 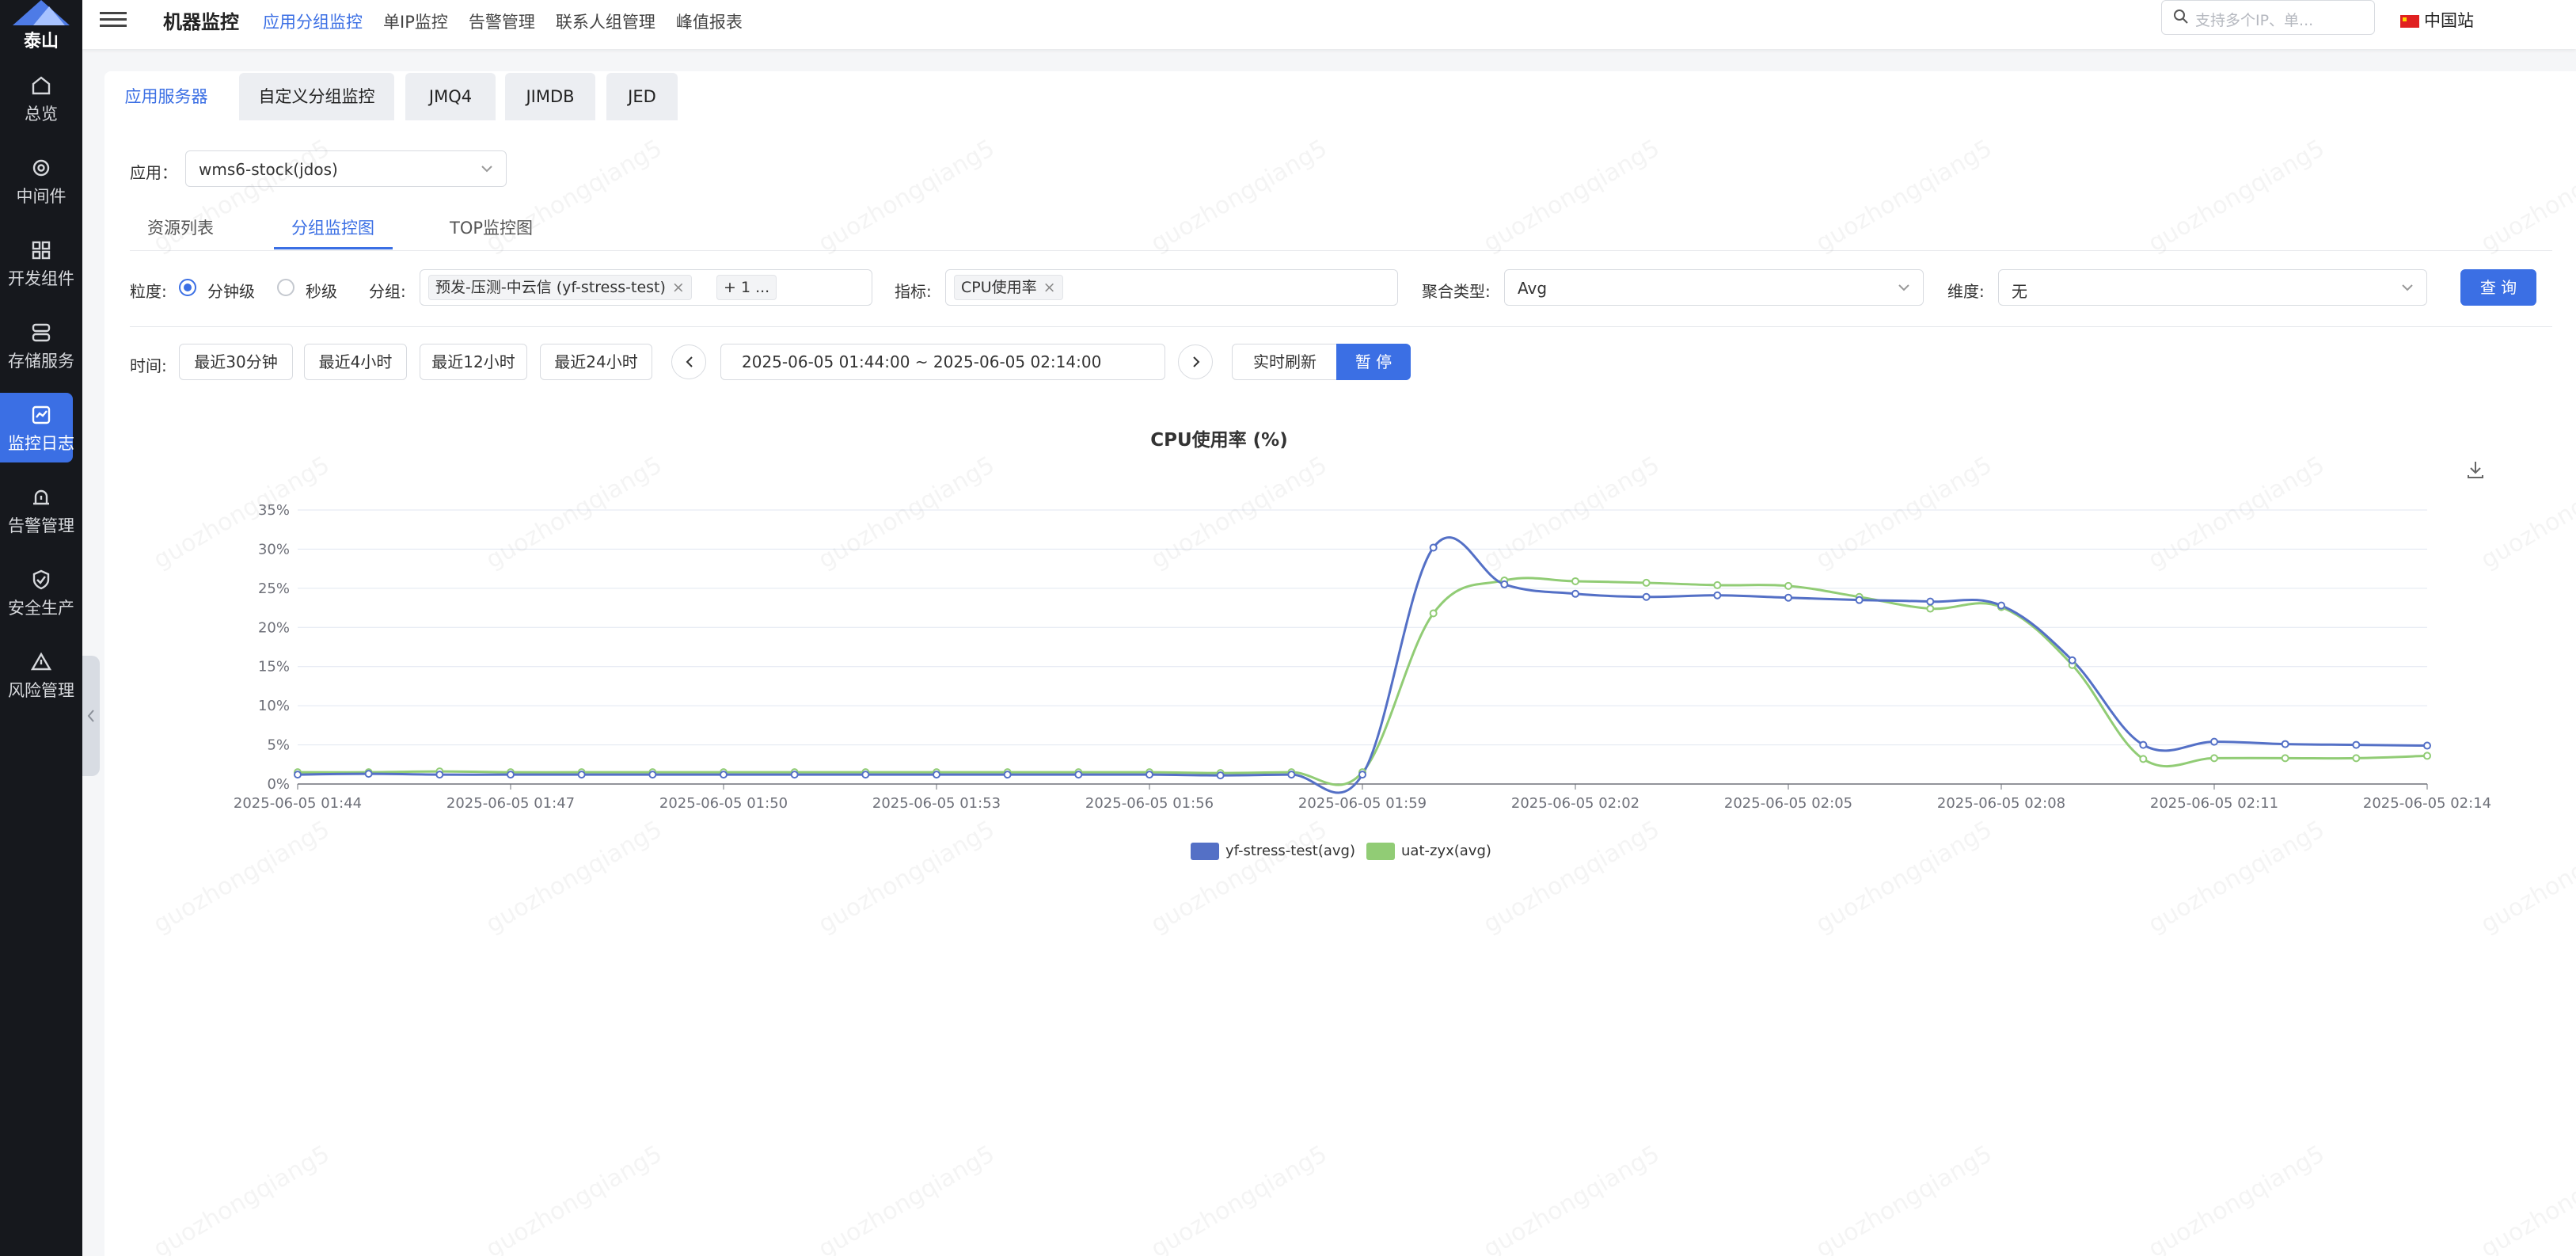 What do you see at coordinates (41, 497) in the screenshot?
I see `alarm-icon` at bounding box center [41, 497].